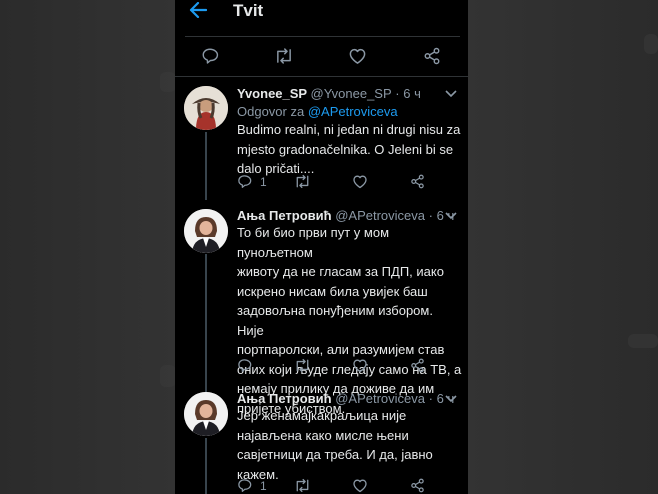 The image size is (658, 494). Describe the element at coordinates (272, 93) in the screenshot. I see `author-name: Yvonee_SP` at that location.